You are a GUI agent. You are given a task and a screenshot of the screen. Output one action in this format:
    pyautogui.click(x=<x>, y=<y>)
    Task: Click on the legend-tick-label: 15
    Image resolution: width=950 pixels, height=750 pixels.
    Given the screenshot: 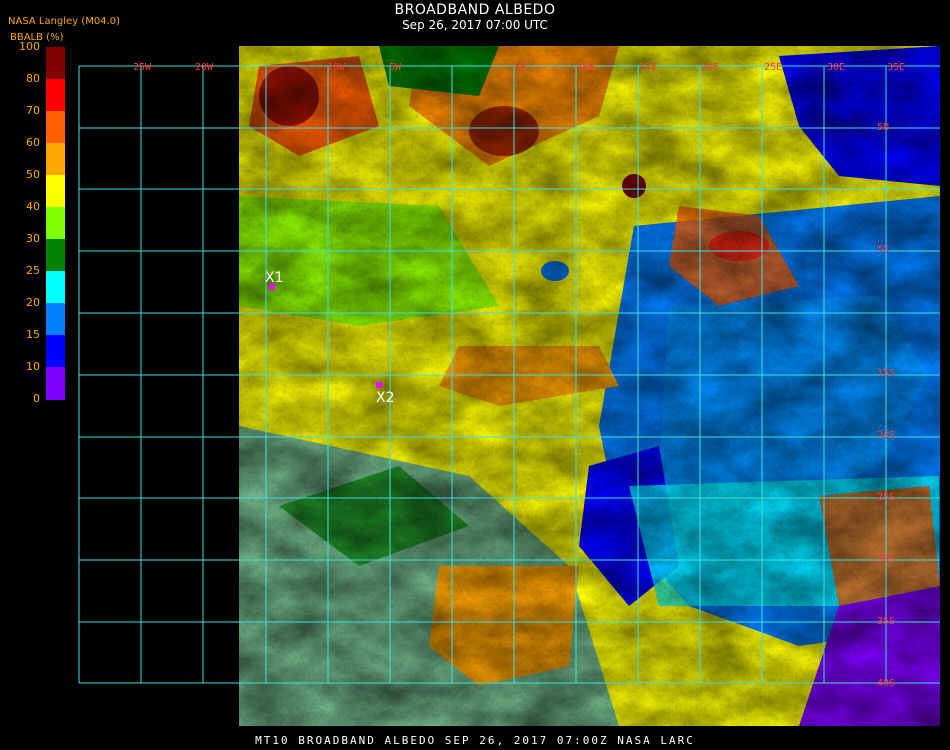 What is the action you would take?
    pyautogui.click(x=33, y=334)
    